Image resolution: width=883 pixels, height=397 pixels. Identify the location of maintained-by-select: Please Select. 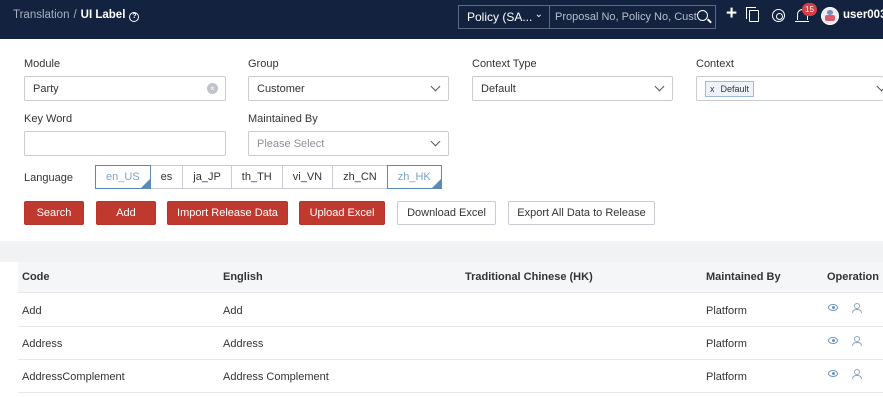
(348, 143).